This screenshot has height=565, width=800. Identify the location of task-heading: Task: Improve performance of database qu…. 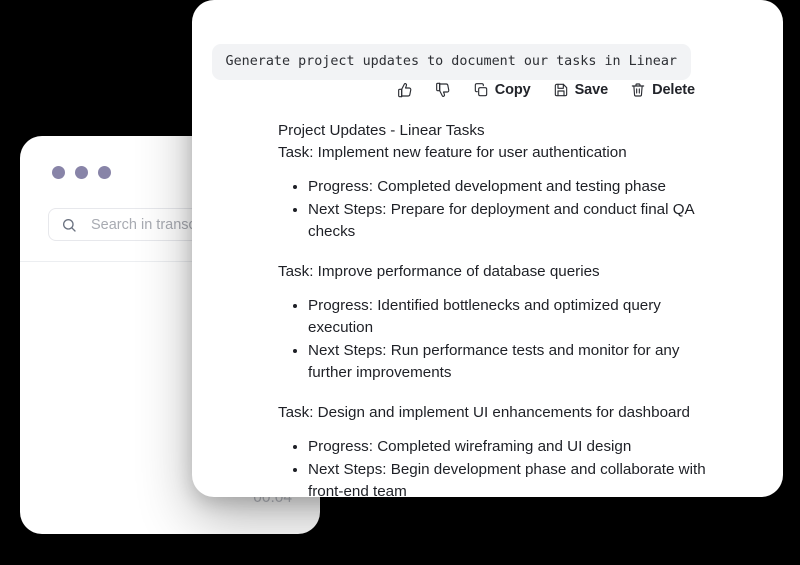
(439, 271).